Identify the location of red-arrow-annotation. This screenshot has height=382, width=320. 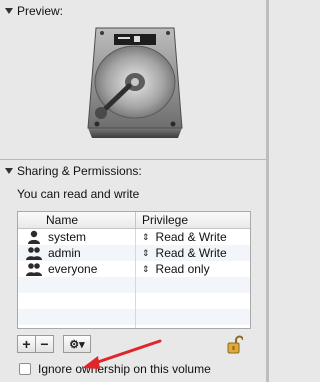
(122, 354).